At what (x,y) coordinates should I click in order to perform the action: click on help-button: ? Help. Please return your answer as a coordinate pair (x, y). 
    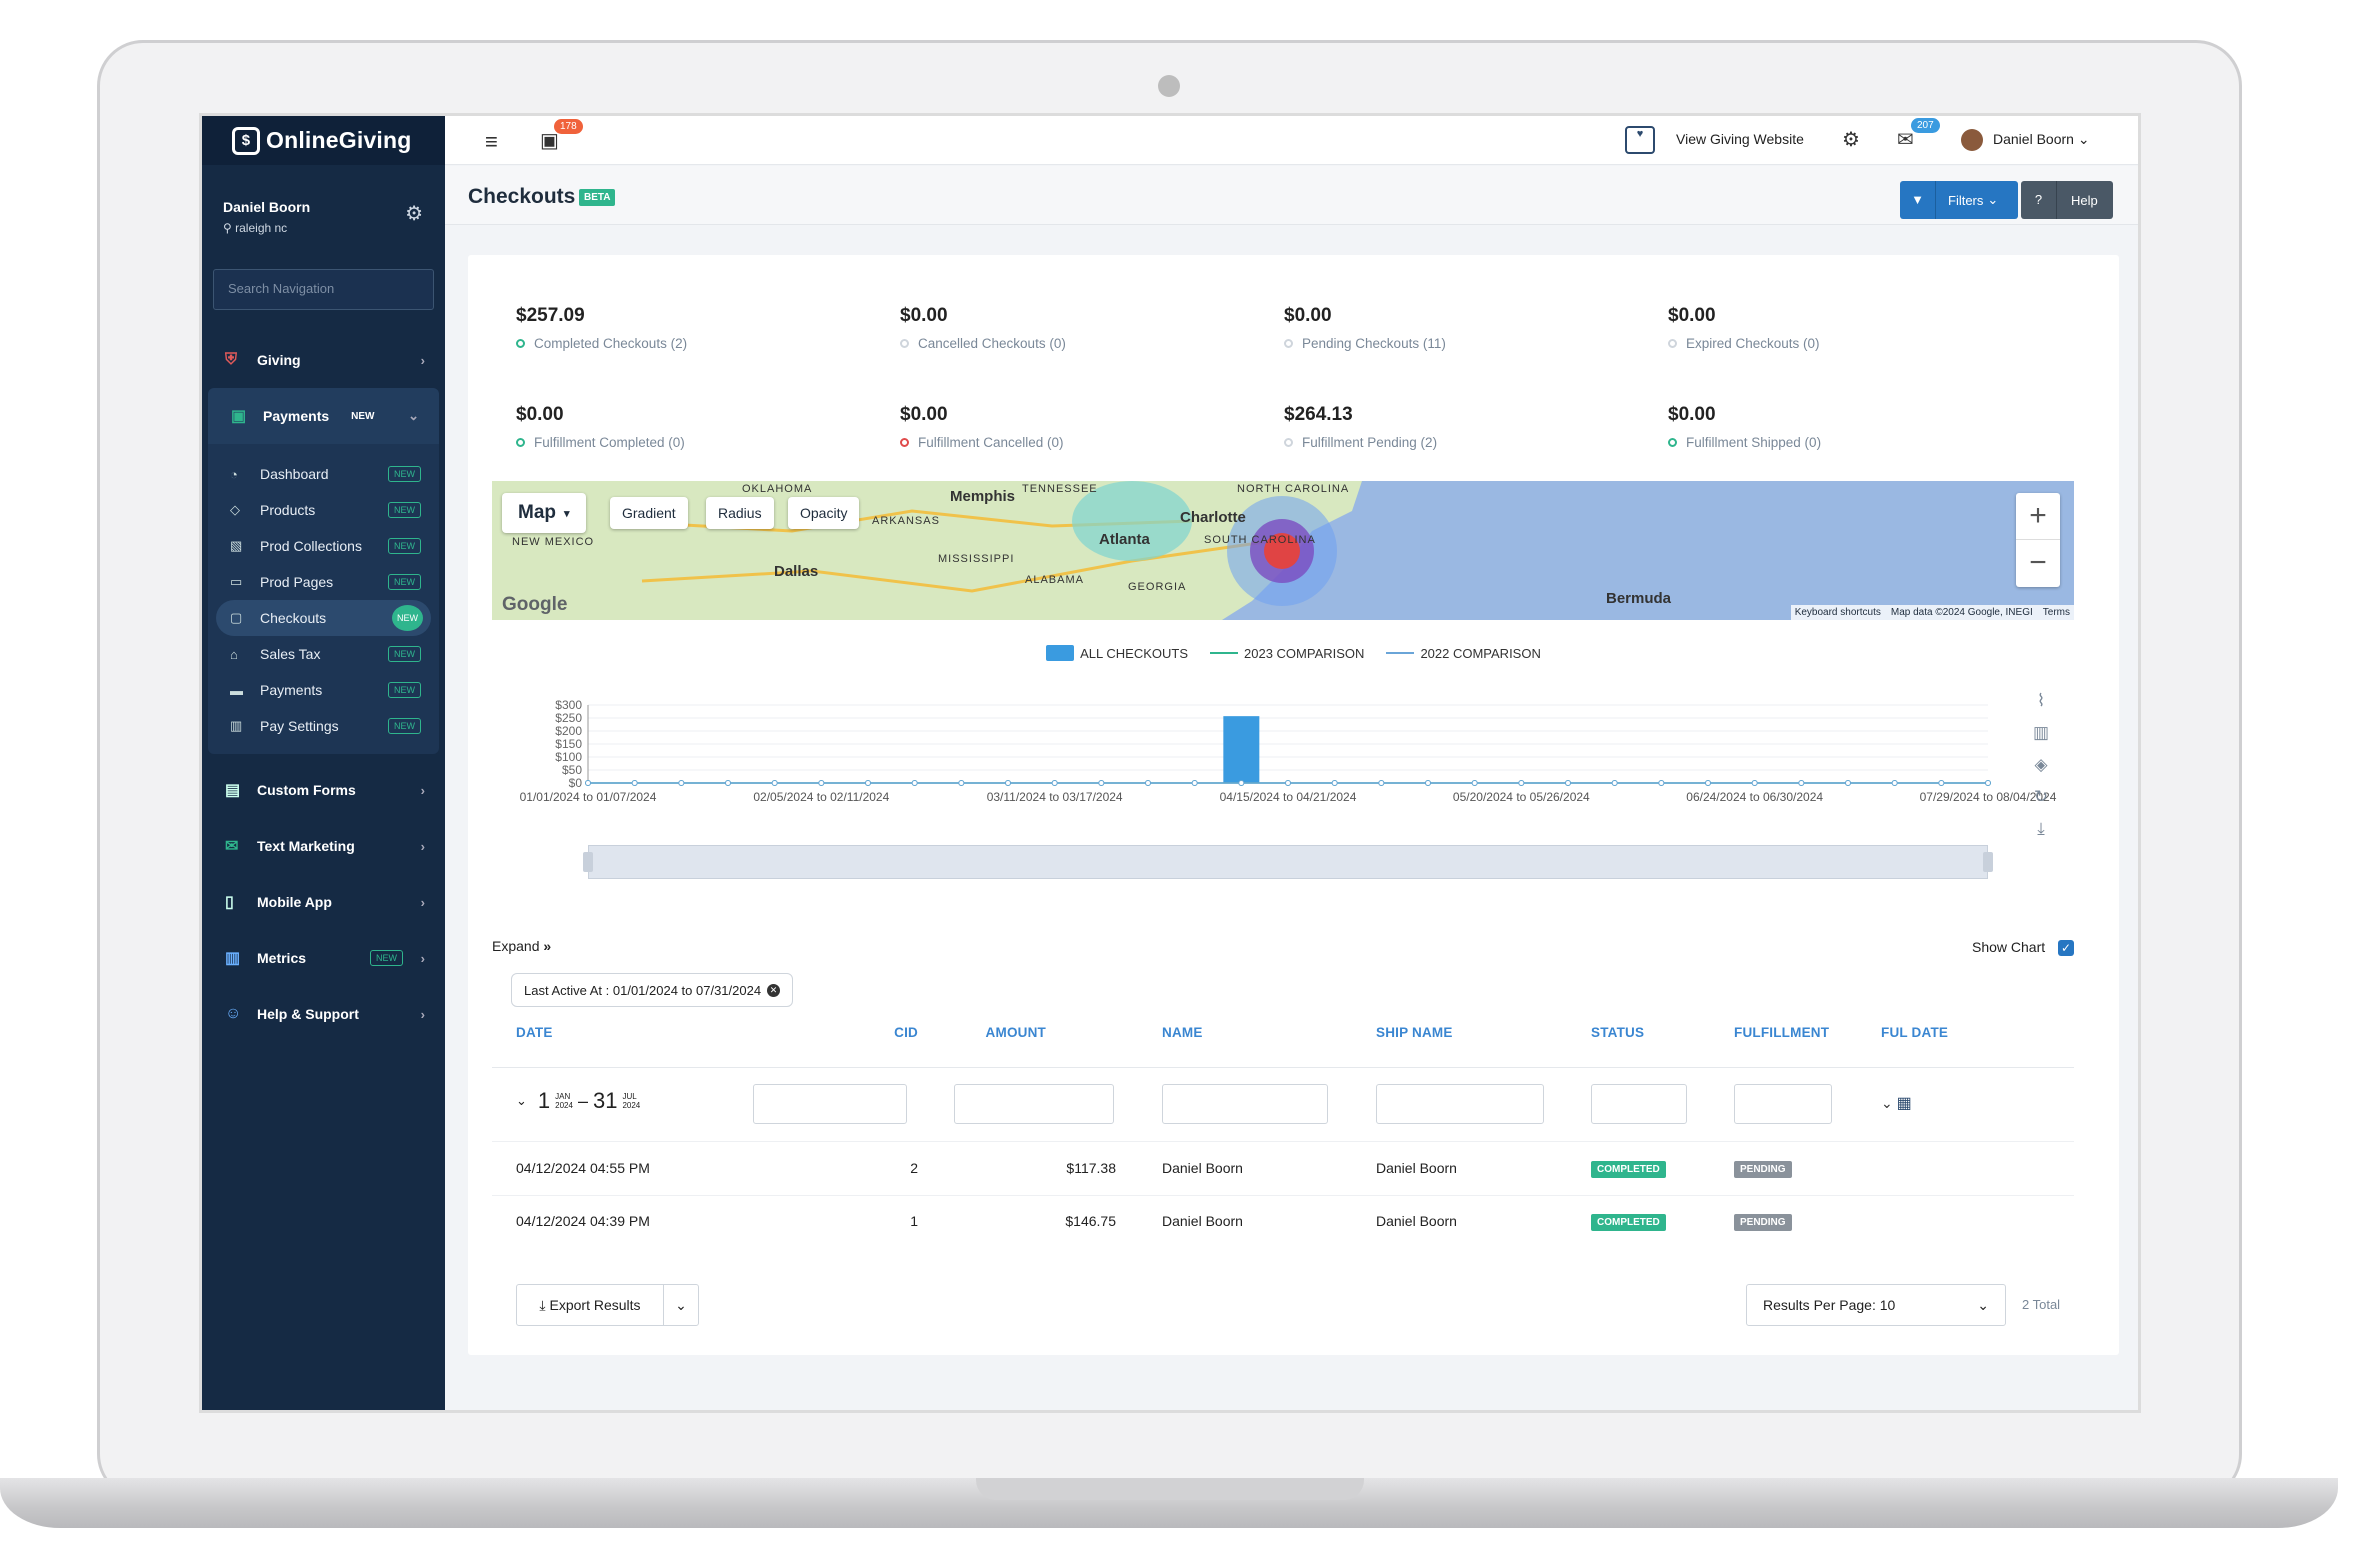
    Looking at the image, I should click on (2067, 200).